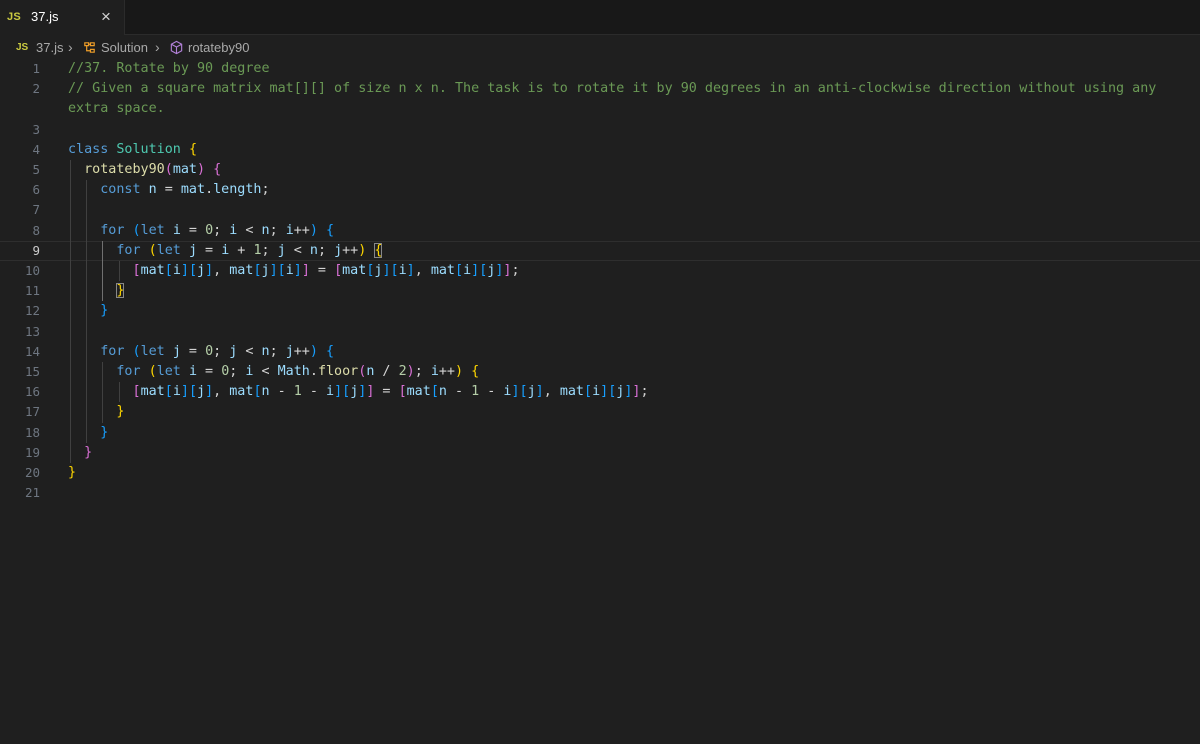 The image size is (1200, 744). Describe the element at coordinates (600, 251) in the screenshot. I see `code-line: 9 for (let j = i + 1; j < n; j++) {` at that location.